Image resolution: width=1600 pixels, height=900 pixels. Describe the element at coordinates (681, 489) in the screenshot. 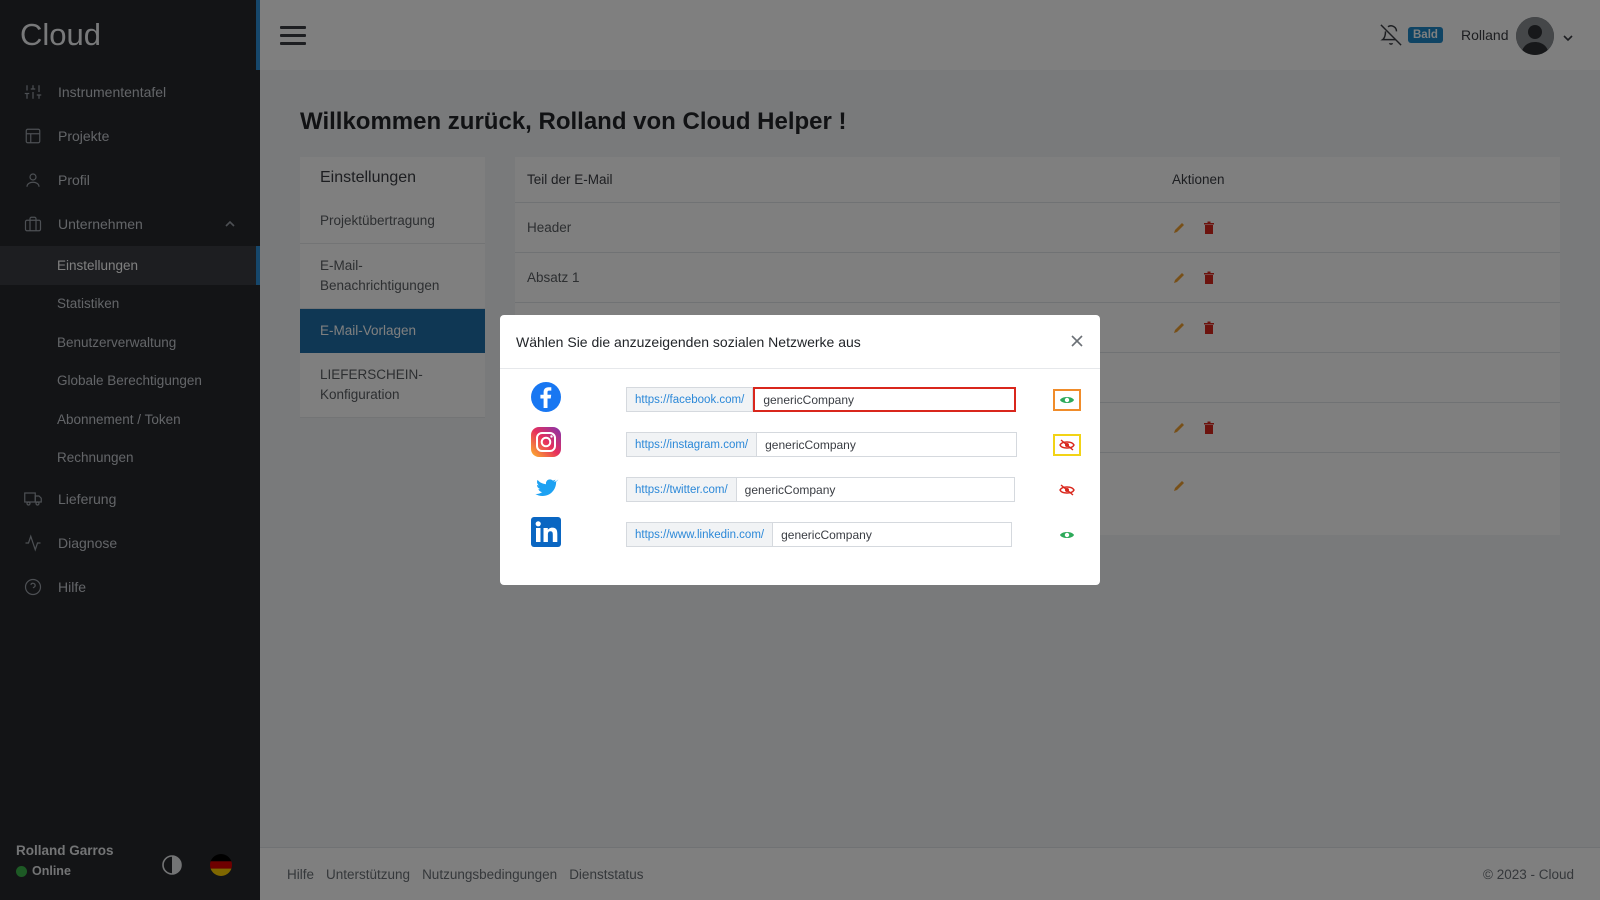

I see `twitter-url-prefix: https://twitter.com/` at that location.